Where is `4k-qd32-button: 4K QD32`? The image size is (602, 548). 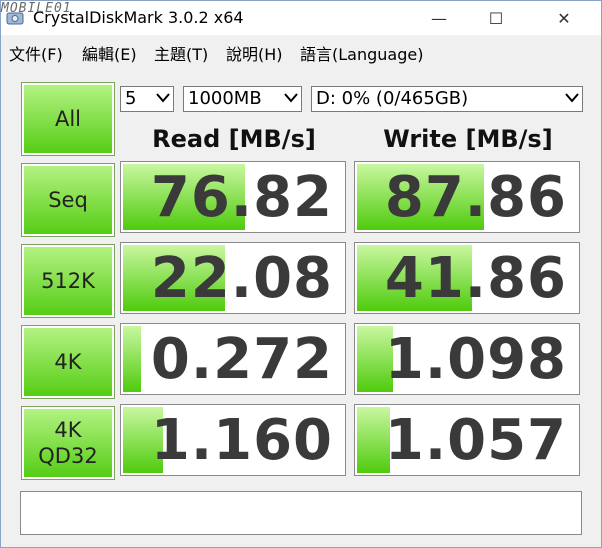 4k-qd32-button: 4K QD32 is located at coordinates (68, 443).